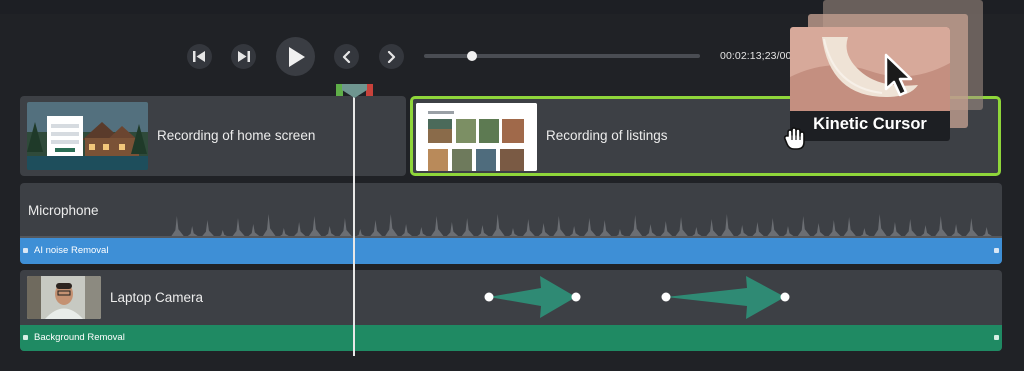 The height and width of the screenshot is (371, 1024). I want to click on hand-grab-cursor-icon, so click(794, 138).